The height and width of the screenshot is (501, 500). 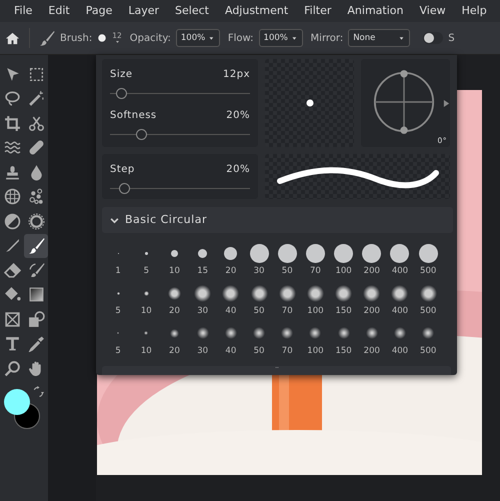 I want to click on slider-value: 12px, so click(x=236, y=75).